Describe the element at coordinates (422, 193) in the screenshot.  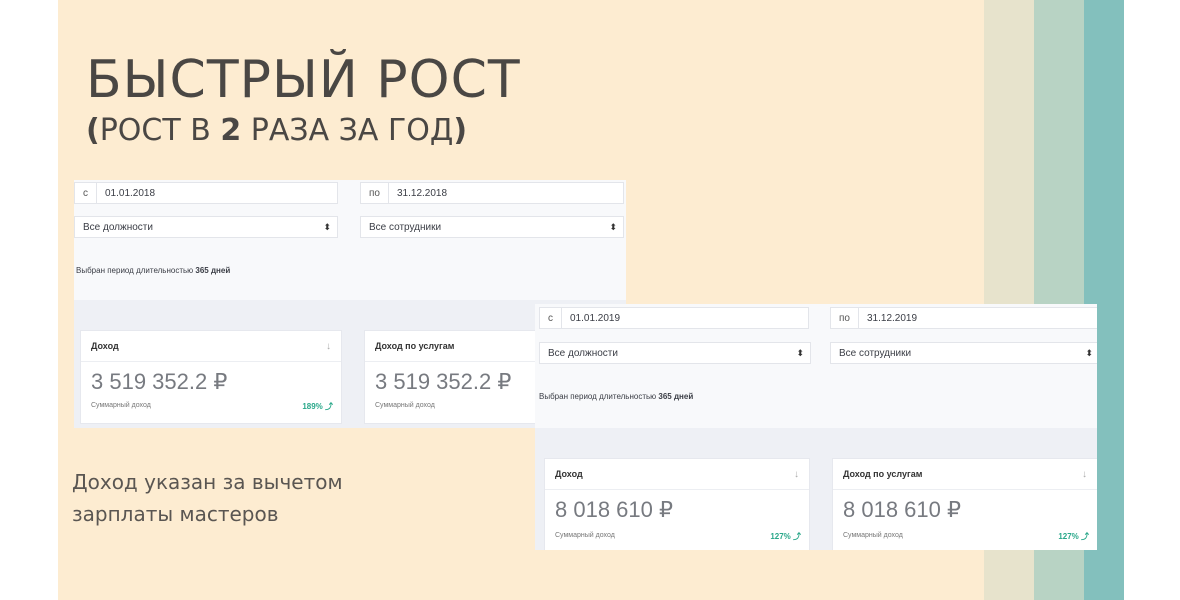
I see `date-to-value: 31.12.2018` at that location.